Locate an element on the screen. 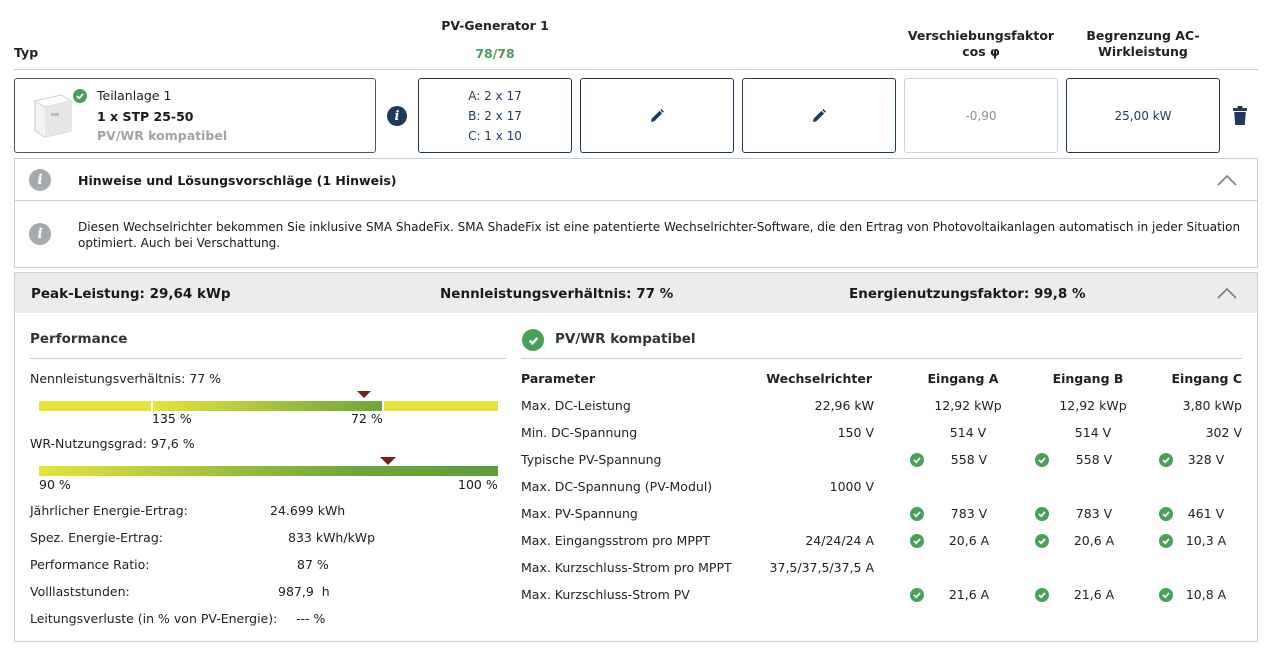 This screenshot has height=655, width=1274. input-a-value: 21,6 A is located at coordinates (969, 594).